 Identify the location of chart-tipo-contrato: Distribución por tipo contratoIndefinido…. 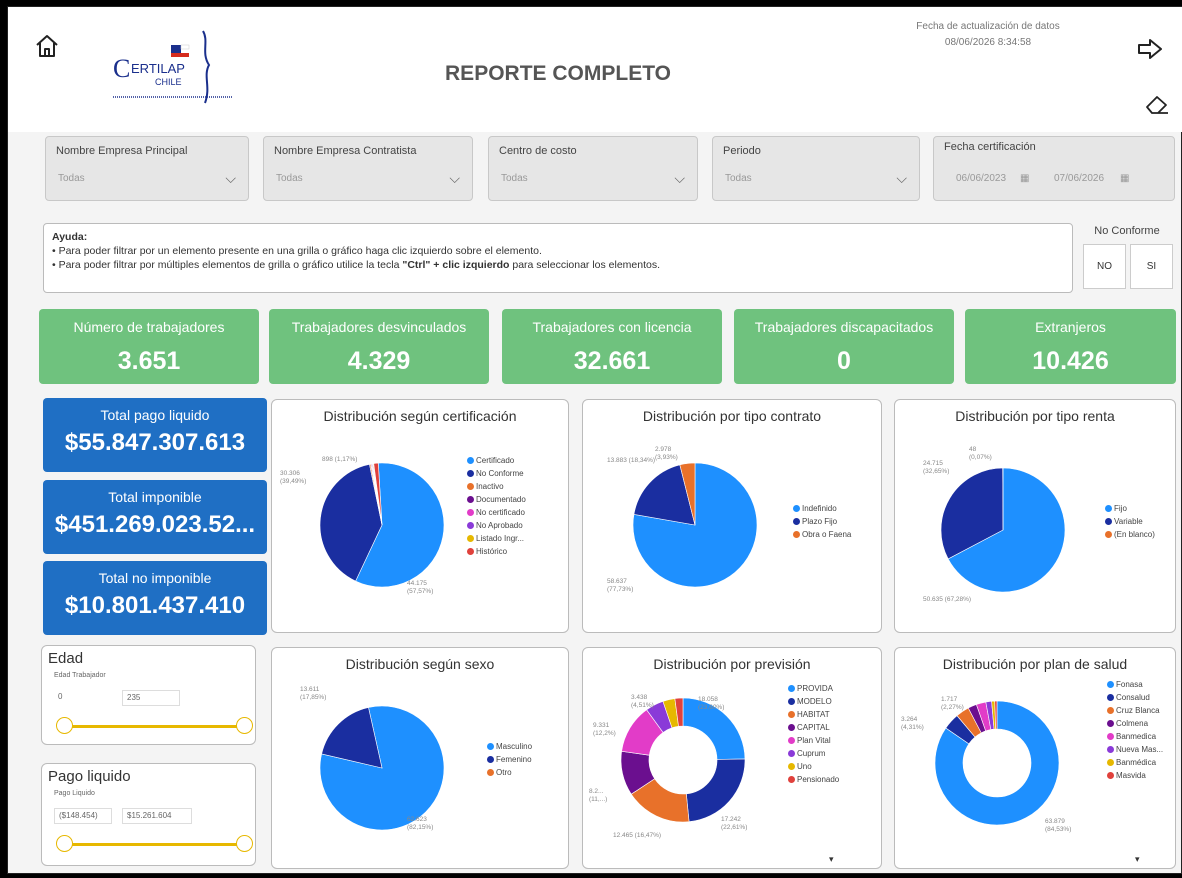
(732, 516).